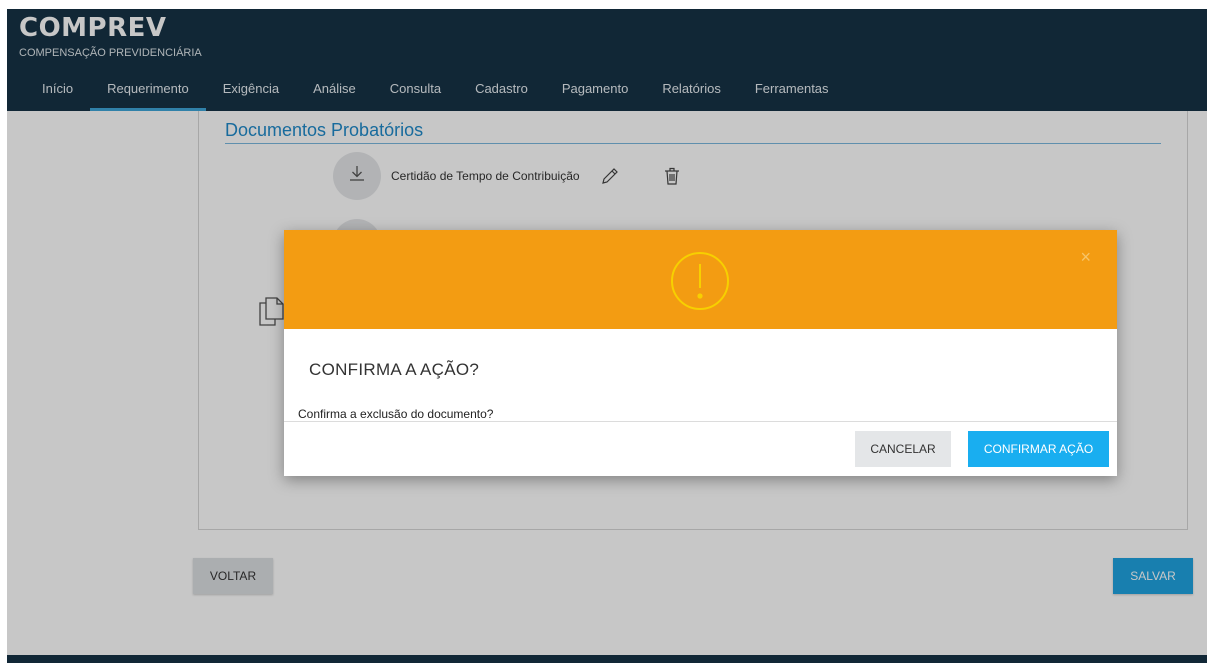  Describe the element at coordinates (1038, 449) in the screenshot. I see `confirm-button: CONFIRMAR AÇÃO` at that location.